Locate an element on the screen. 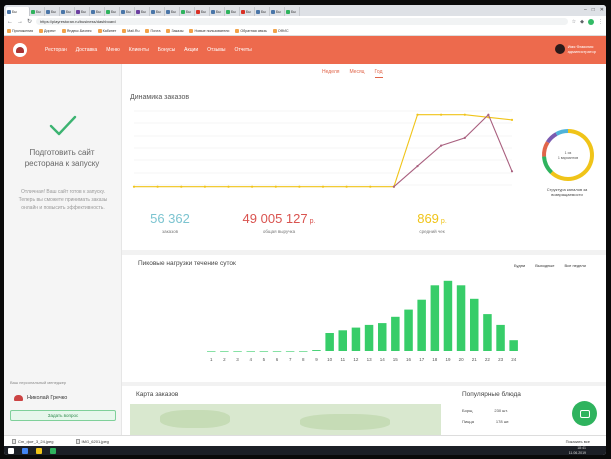 This screenshot has height=459, width=611. nav-item: Акции is located at coordinates (191, 50).